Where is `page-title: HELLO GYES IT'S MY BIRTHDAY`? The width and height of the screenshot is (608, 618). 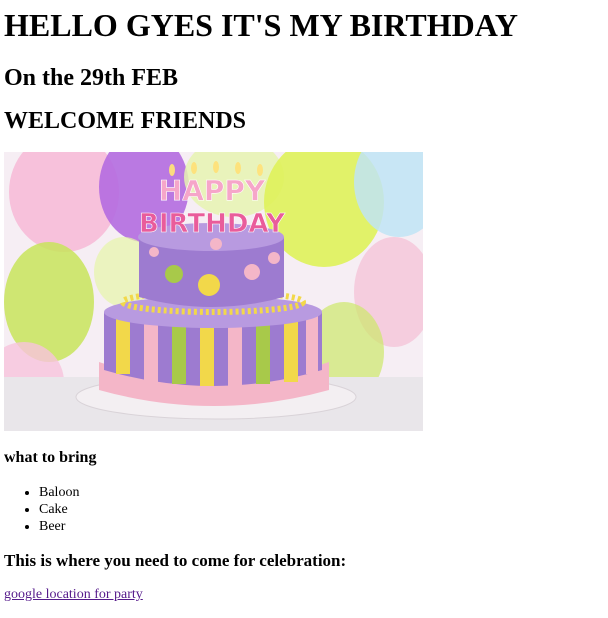
page-title: HELLO GYES IT'S MY BIRTHDAY is located at coordinates (261, 25).